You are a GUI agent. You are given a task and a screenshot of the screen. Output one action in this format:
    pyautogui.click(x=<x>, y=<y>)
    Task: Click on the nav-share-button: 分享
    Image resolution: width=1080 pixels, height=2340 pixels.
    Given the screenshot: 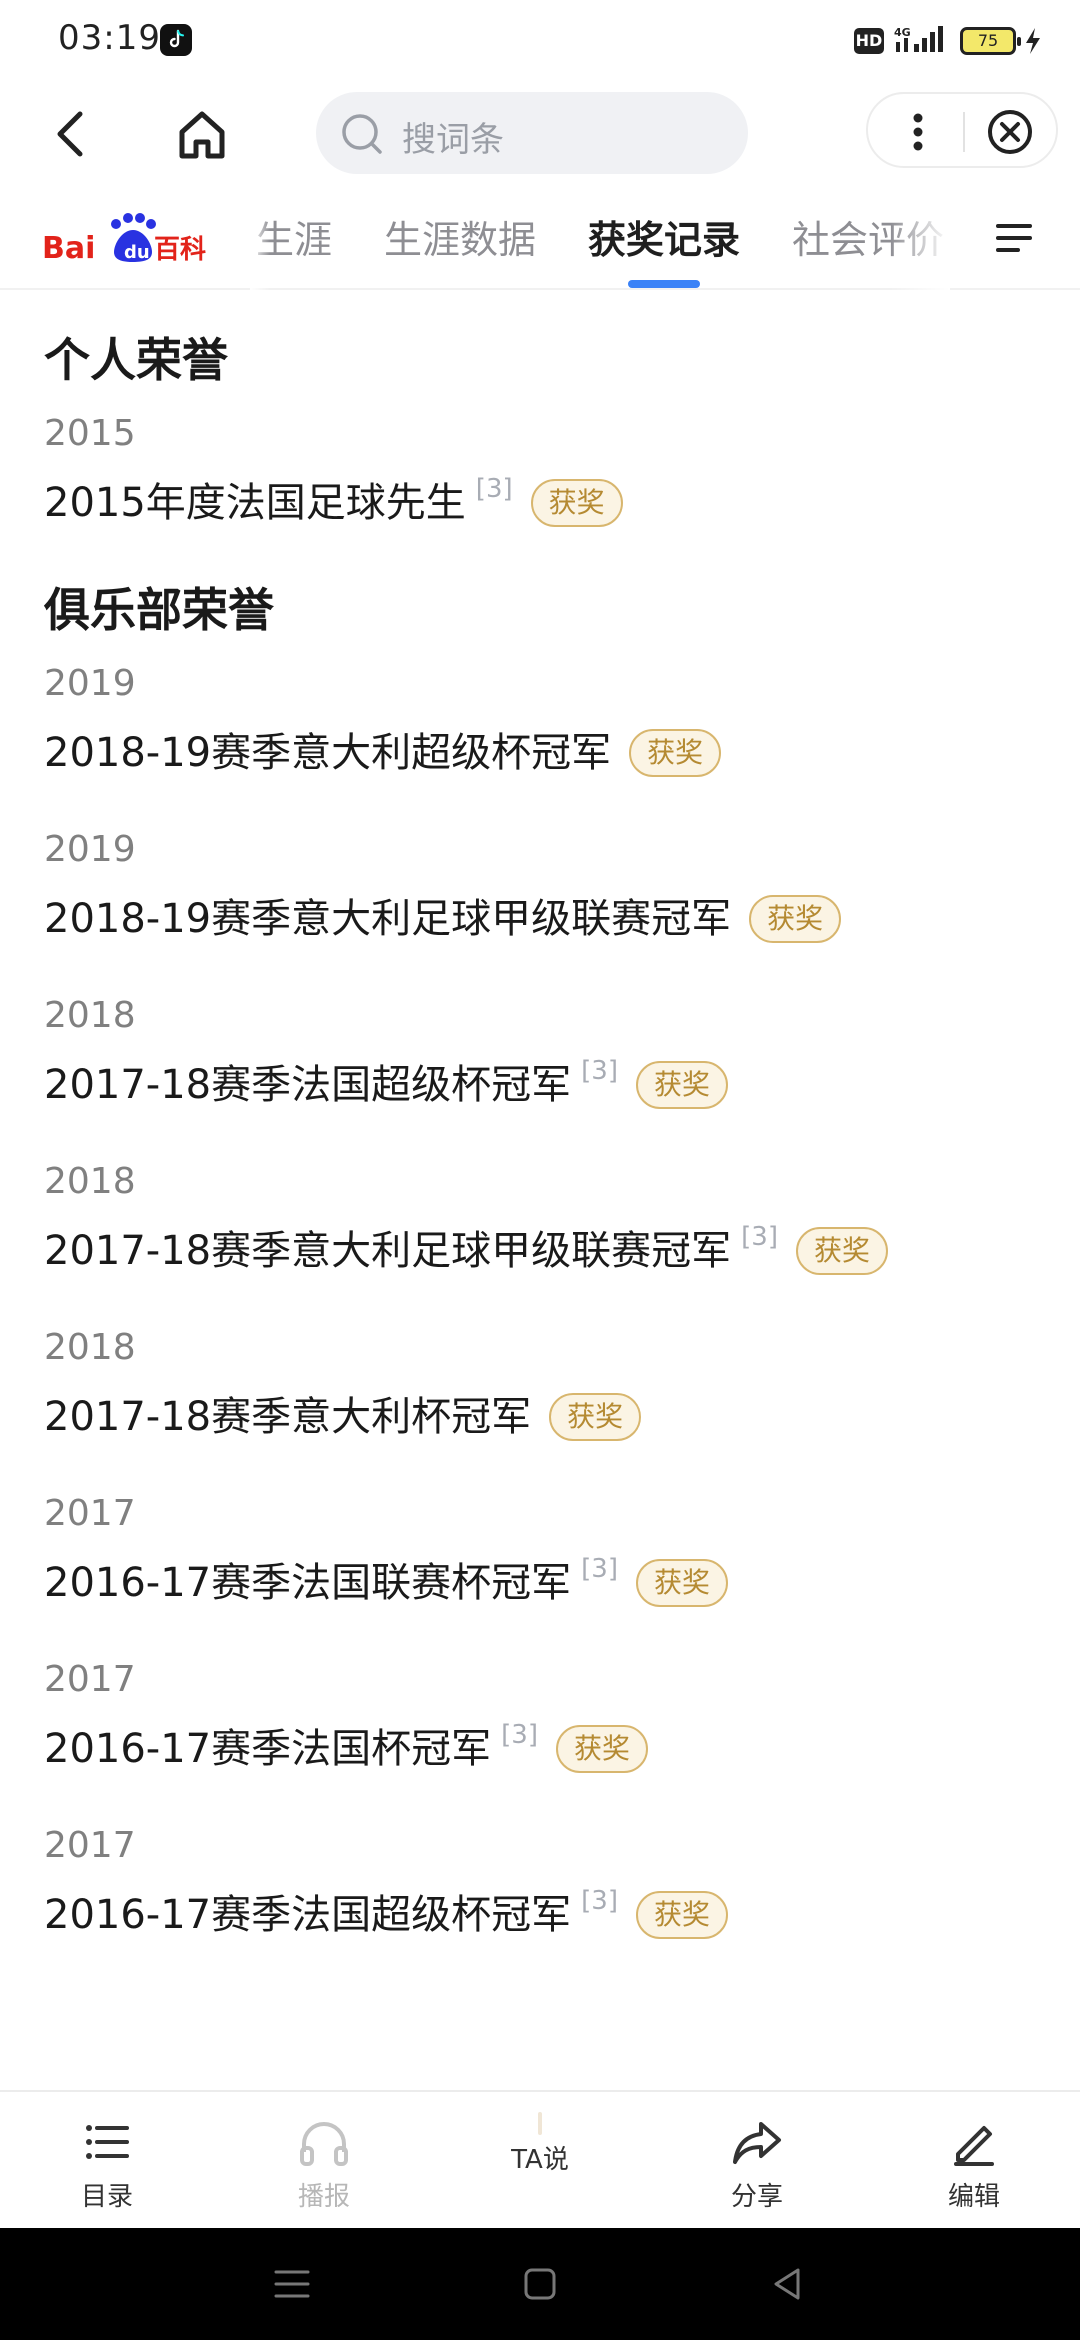 What is the action you would take?
    pyautogui.click(x=757, y=2163)
    